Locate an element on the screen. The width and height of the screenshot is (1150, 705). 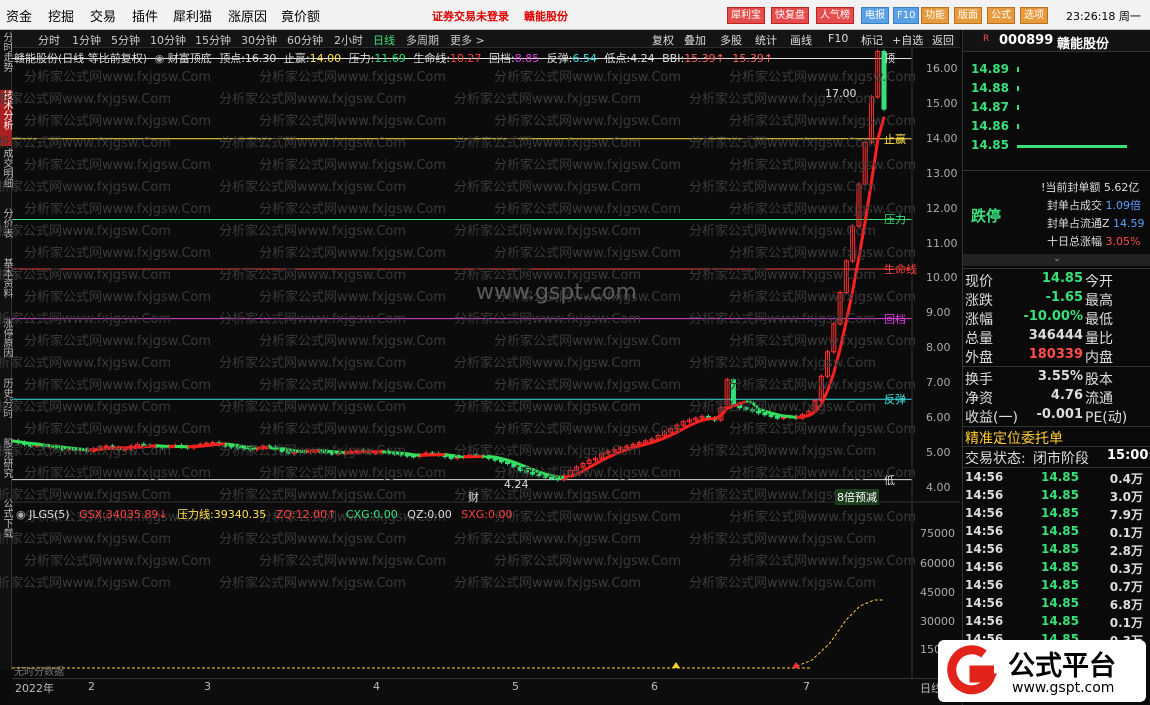
indicator-toggle-icon: ◉ is located at coordinates (160, 58).